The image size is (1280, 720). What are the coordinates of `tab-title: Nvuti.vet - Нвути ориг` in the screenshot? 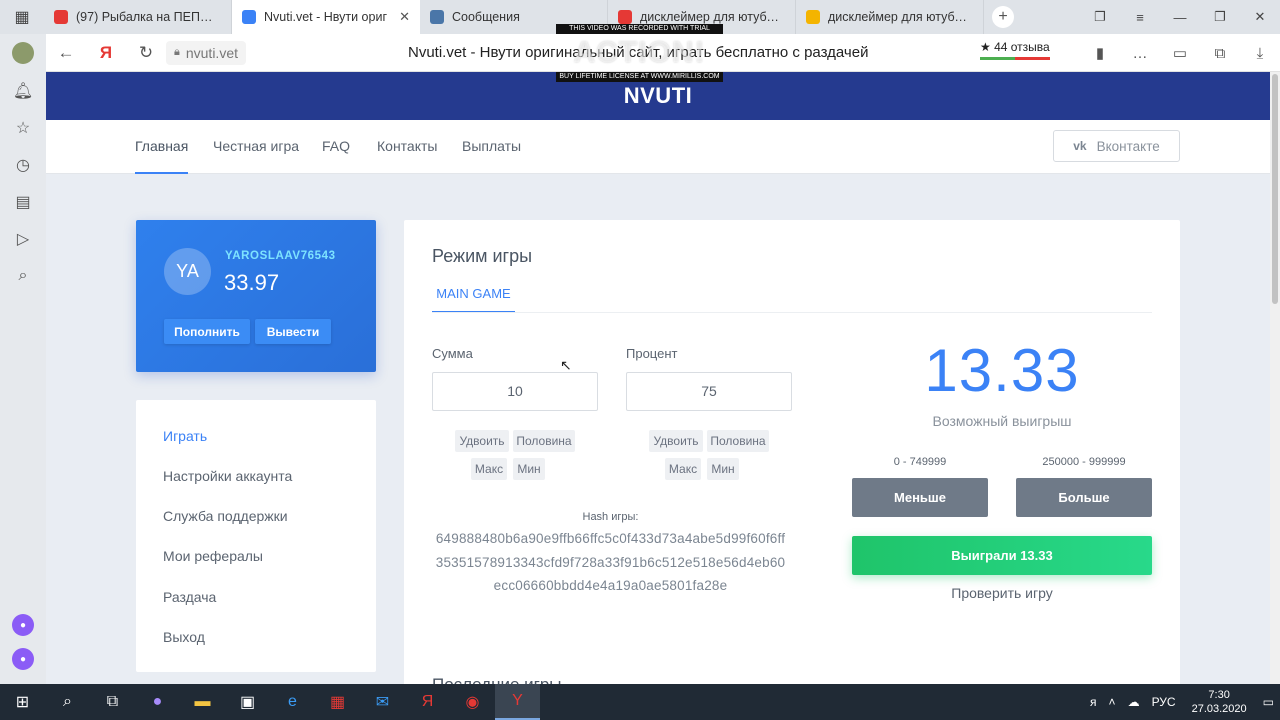 It's located at (326, 17).